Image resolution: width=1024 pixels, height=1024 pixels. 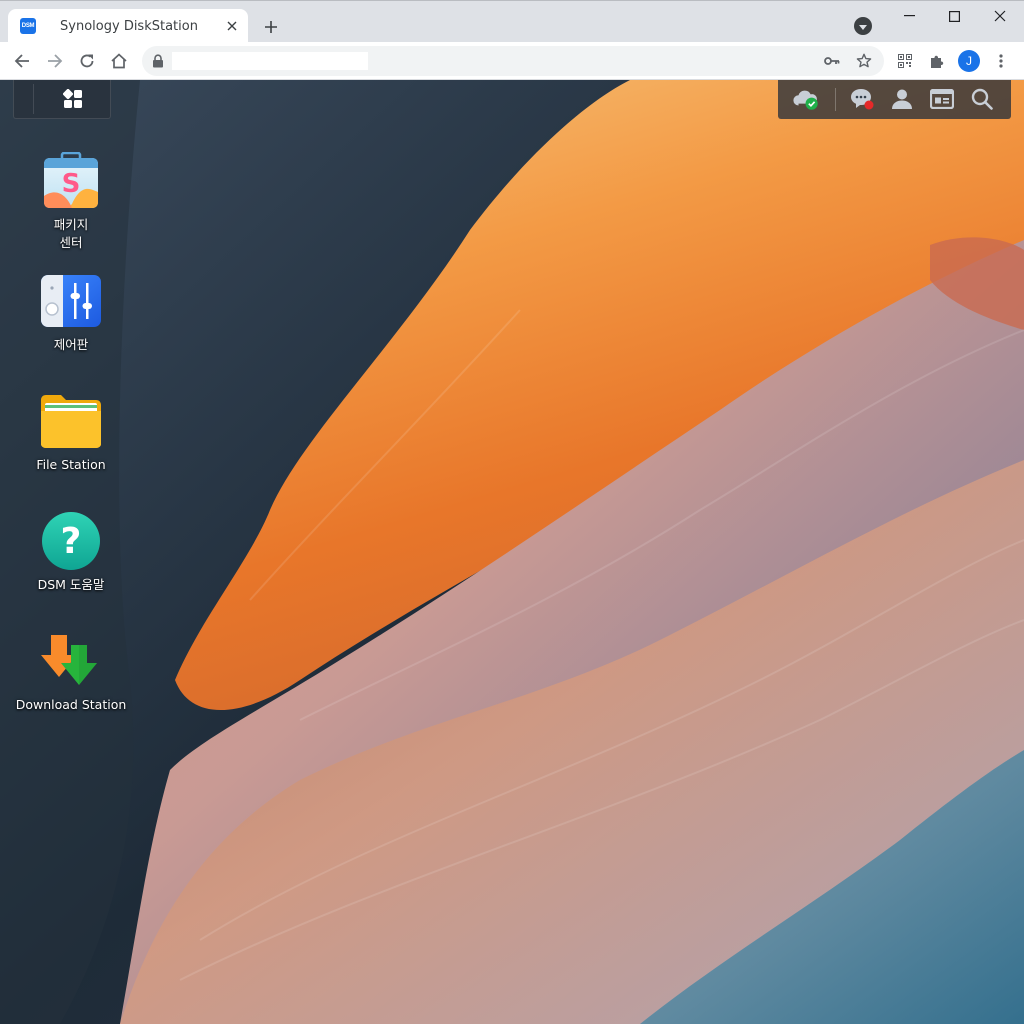 I want to click on control-panel-icon, so click(x=71, y=301).